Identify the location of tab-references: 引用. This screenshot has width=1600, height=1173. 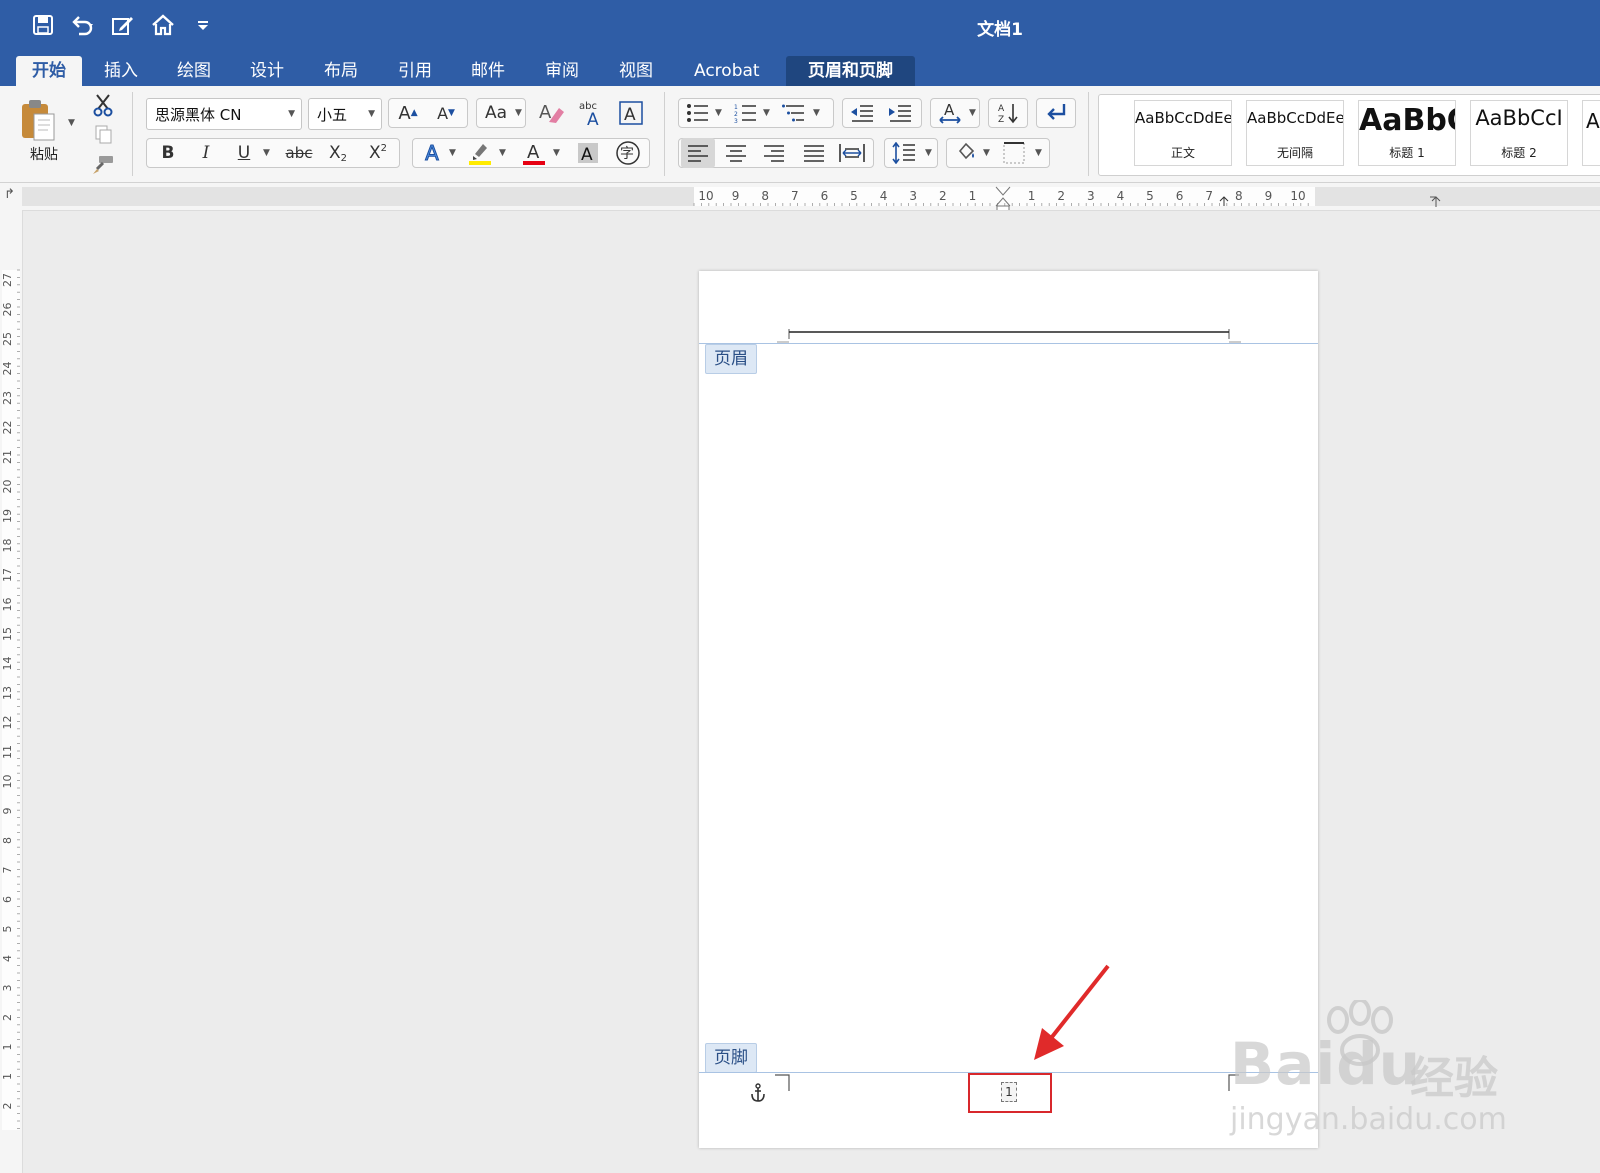
(415, 71).